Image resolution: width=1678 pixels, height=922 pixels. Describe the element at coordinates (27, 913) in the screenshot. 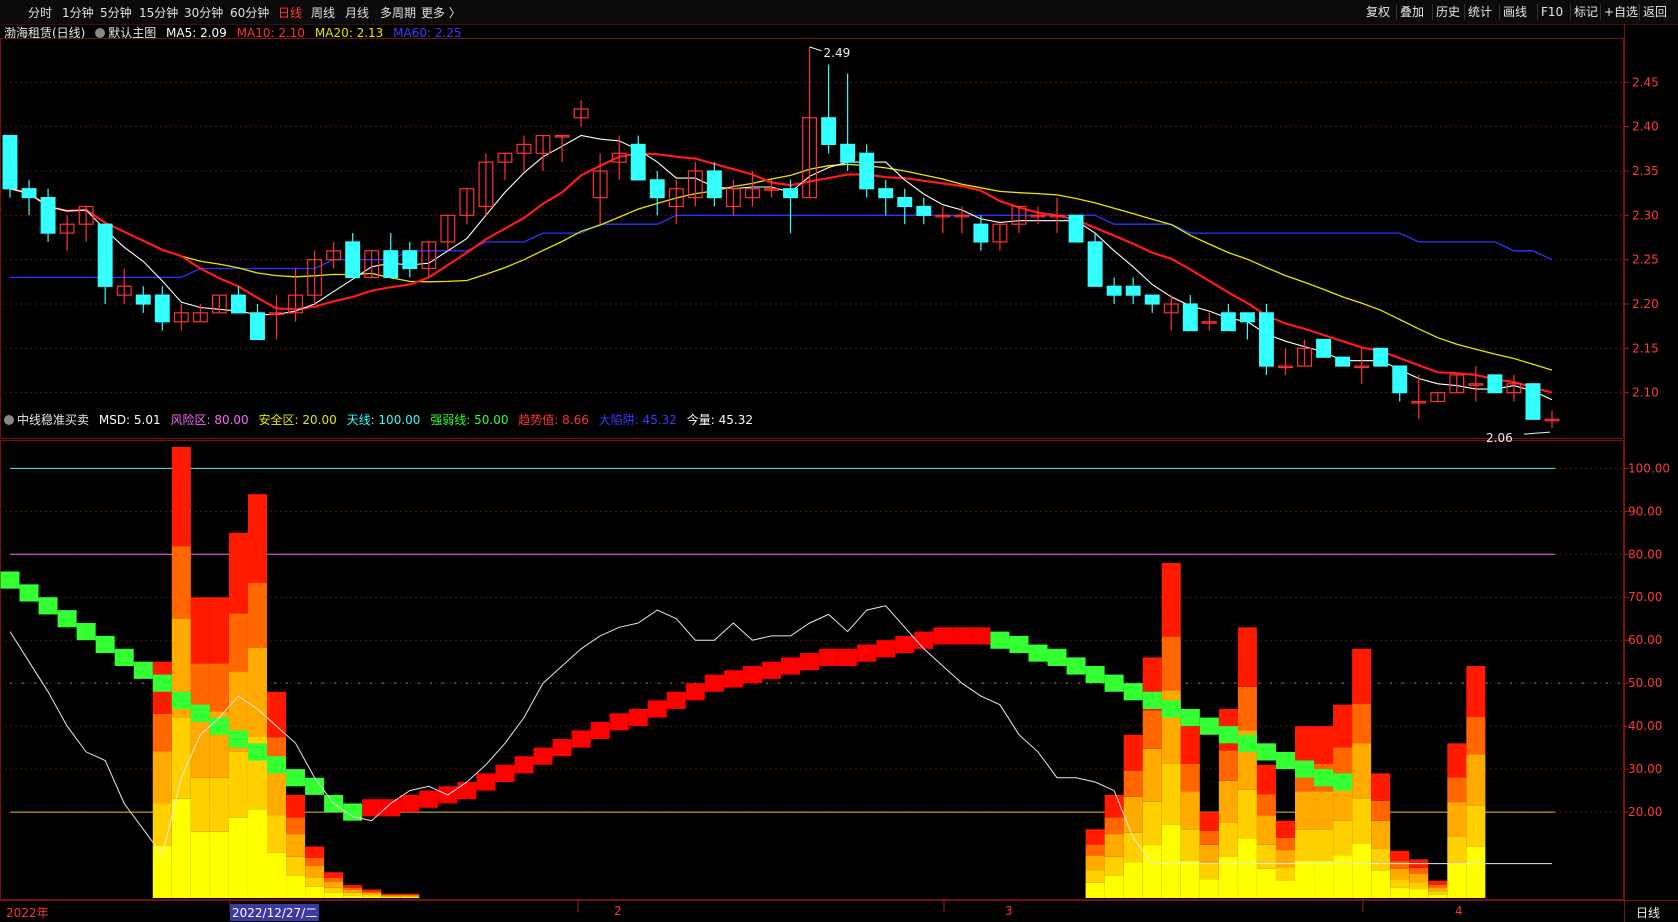

I see `date-label-0: 2022年` at that location.